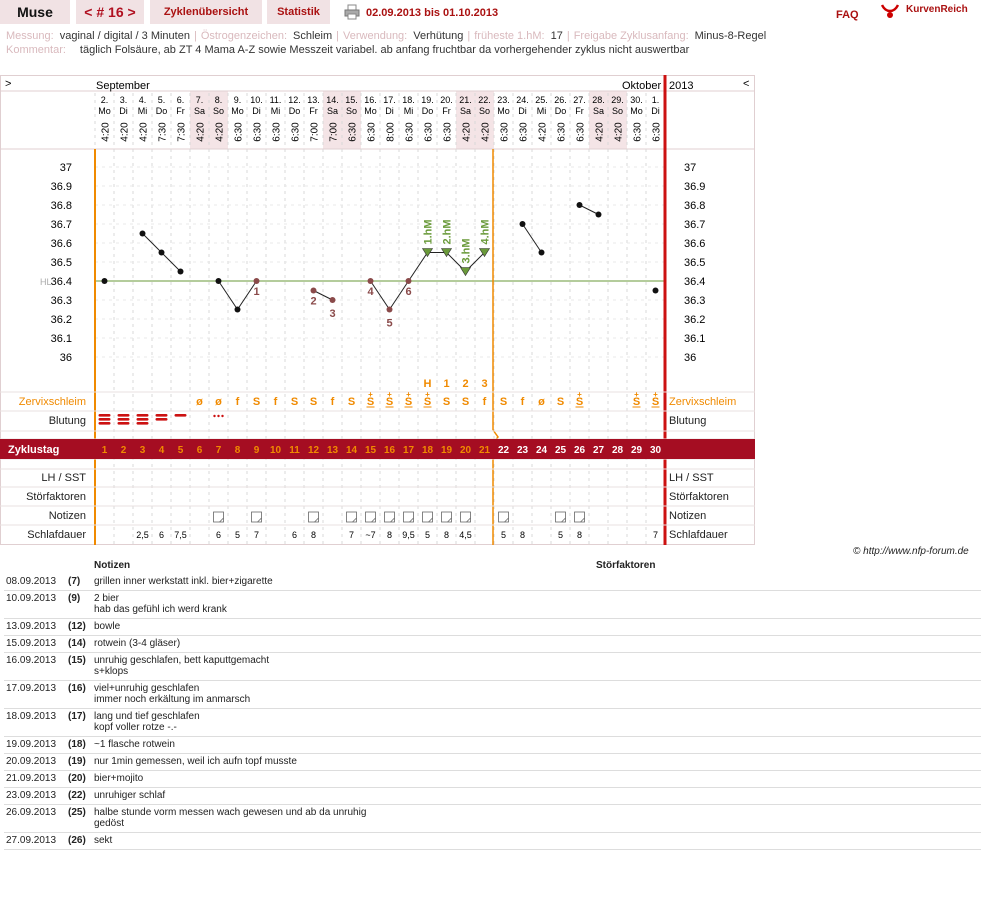  I want to click on high-label: 4.hM, so click(486, 231).